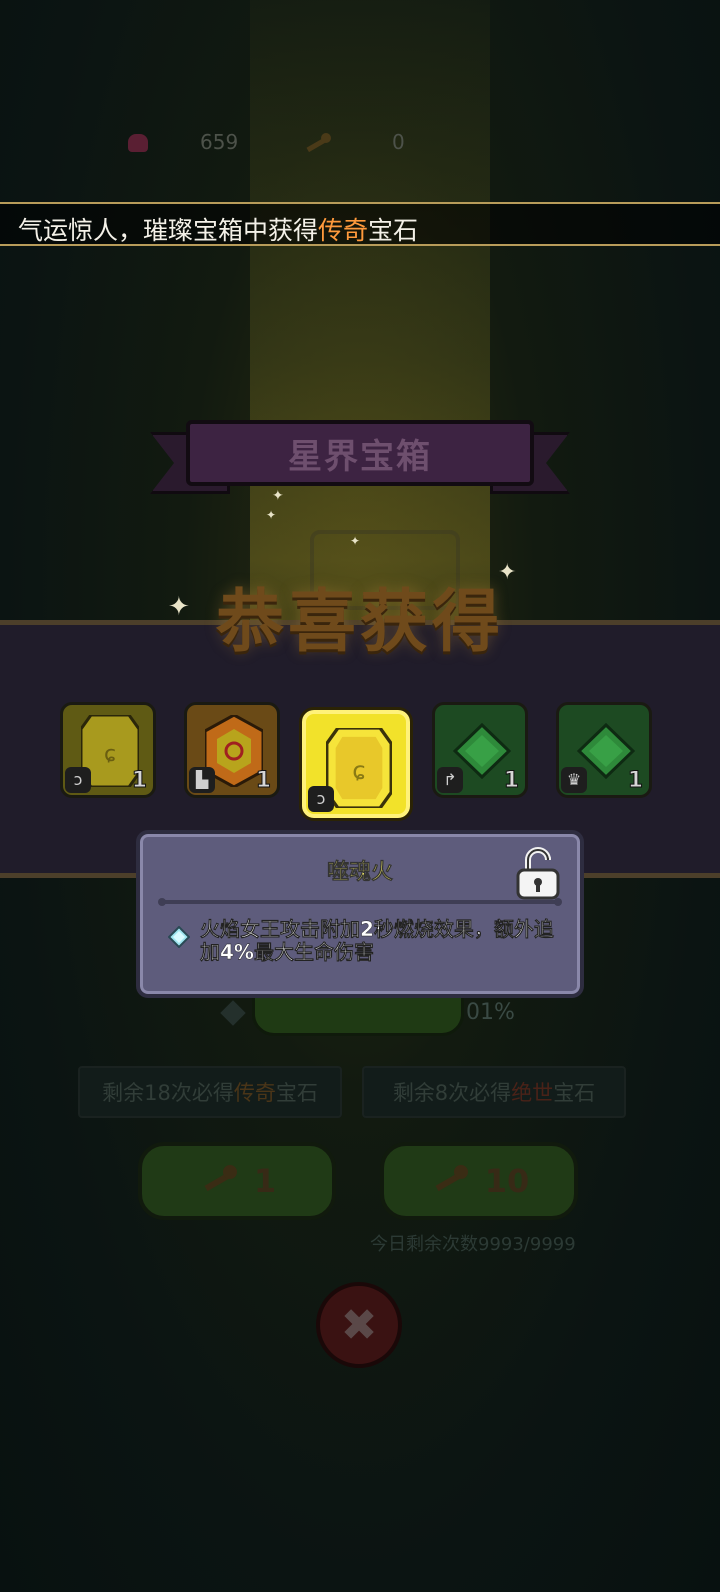  Describe the element at coordinates (452, 1093) in the screenshot. I see `pity-prefix: 剩余8次必得` at that location.